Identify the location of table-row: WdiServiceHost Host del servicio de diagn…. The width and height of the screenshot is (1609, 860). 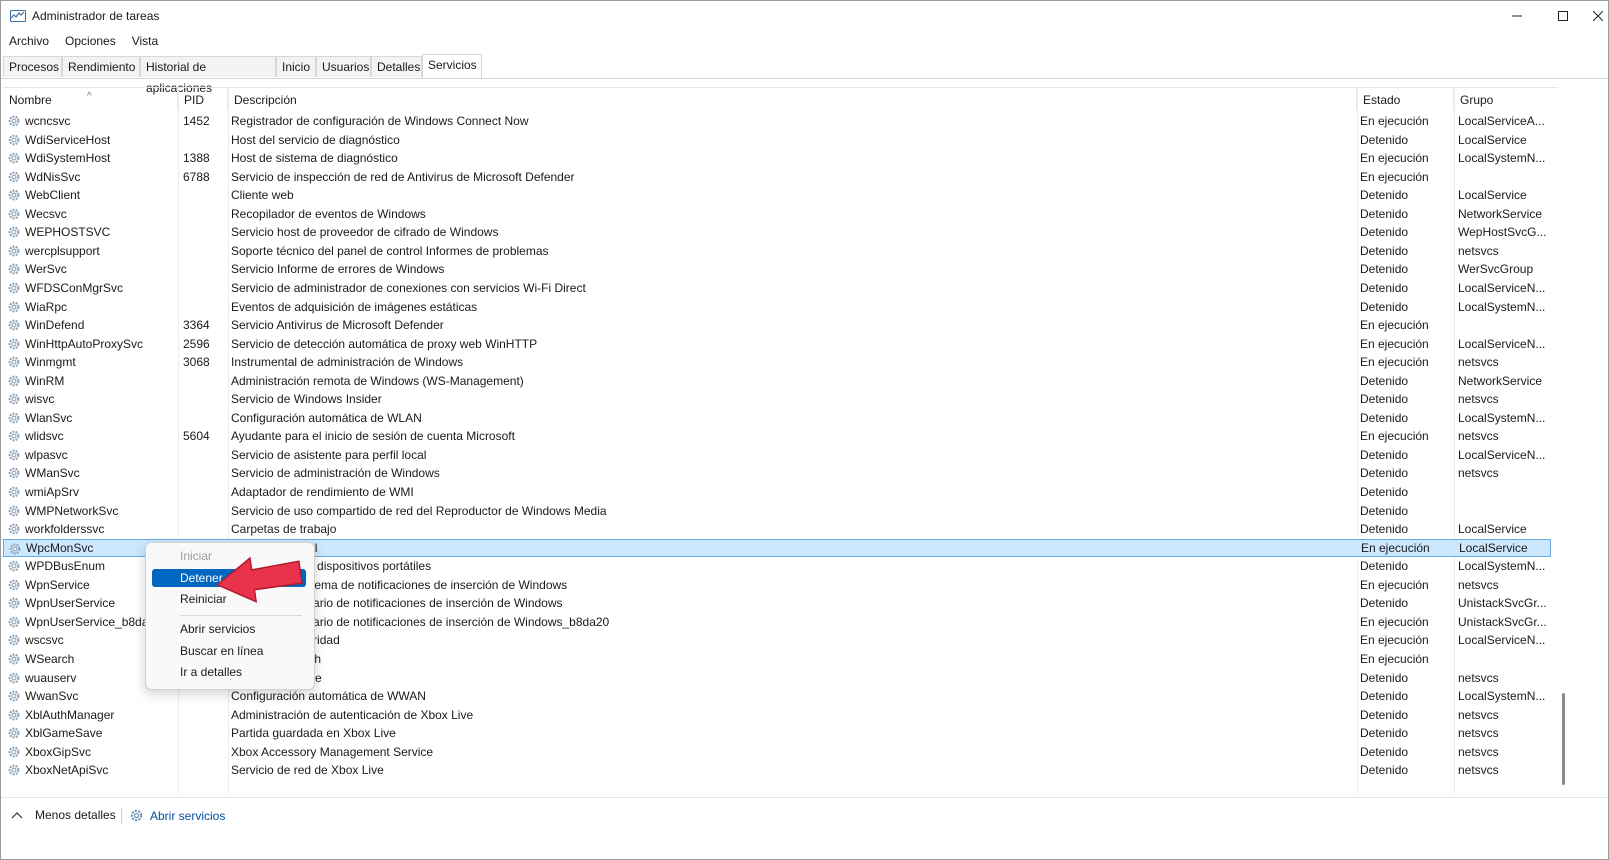
(777, 140).